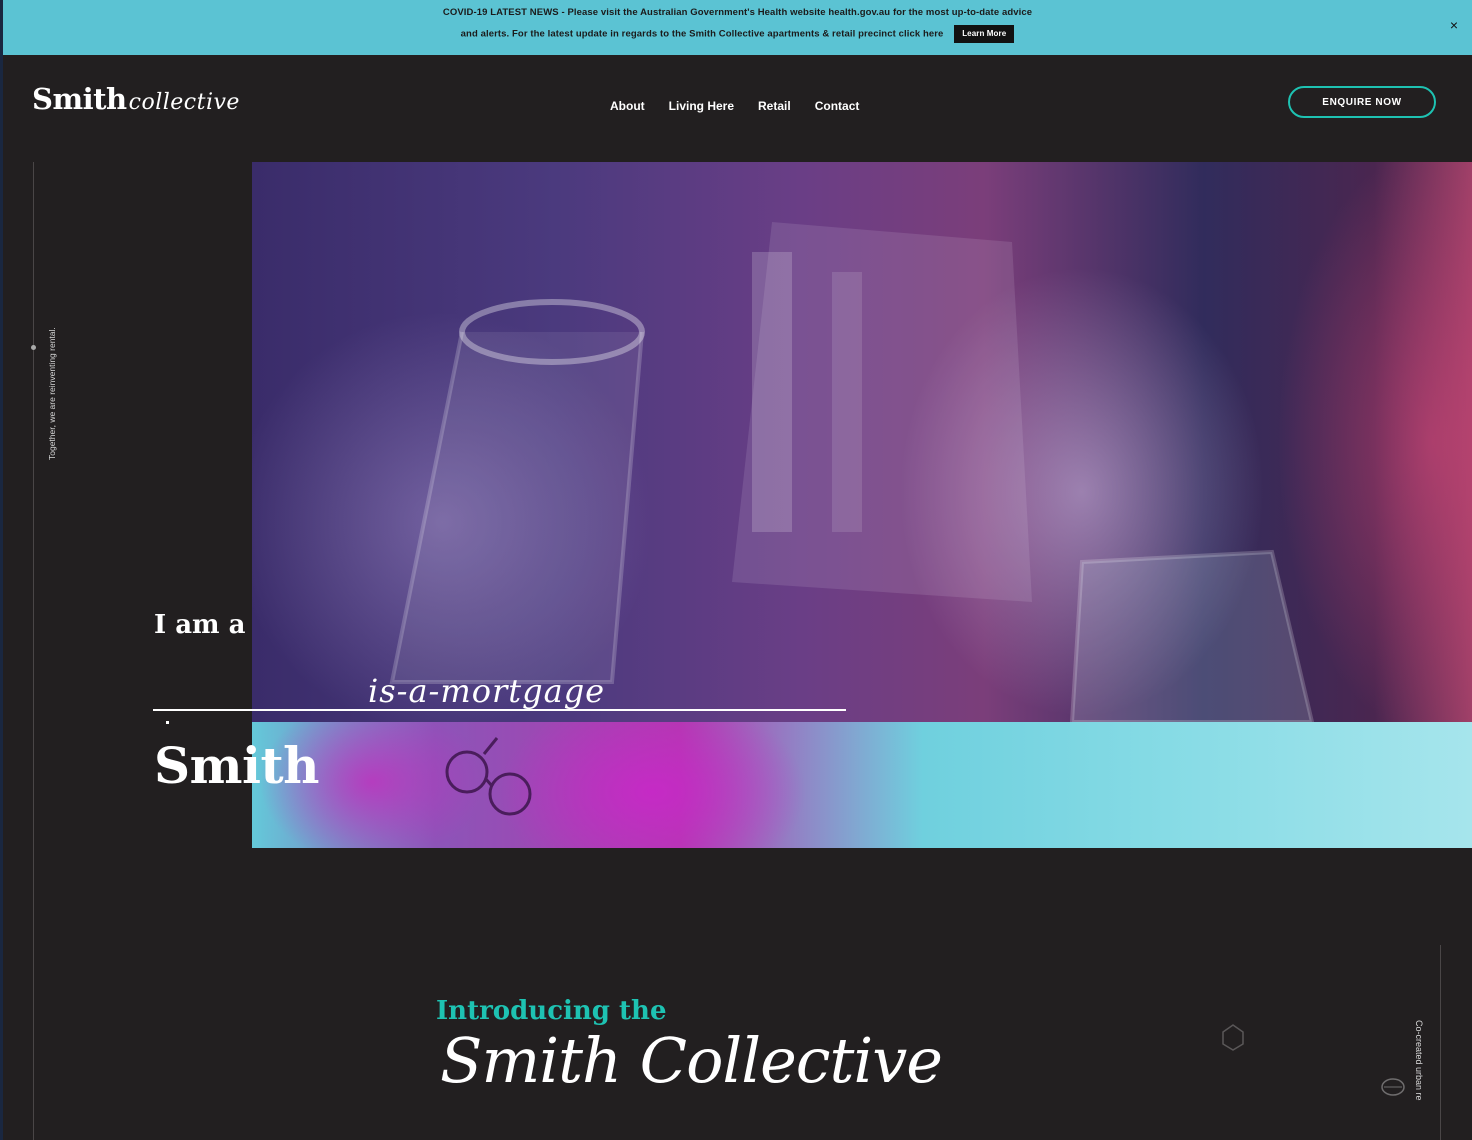 This screenshot has height=1140, width=1472. Describe the element at coordinates (184, 102) in the screenshot. I see `logo-script-text: collective` at that location.